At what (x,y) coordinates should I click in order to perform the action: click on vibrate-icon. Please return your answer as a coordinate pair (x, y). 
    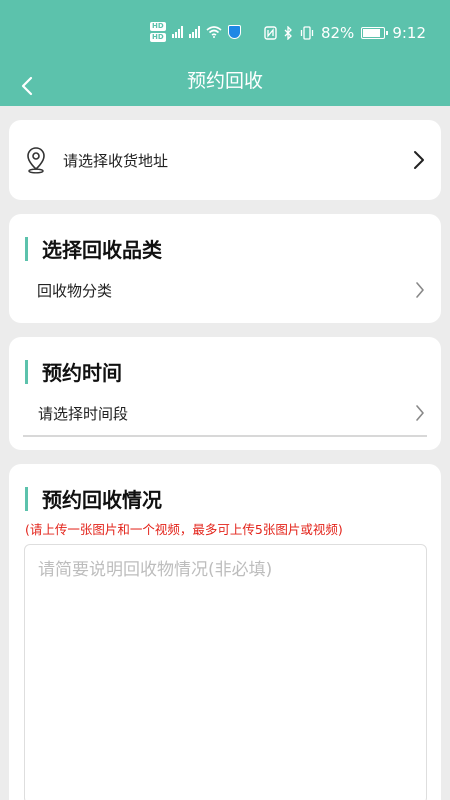
    Looking at the image, I should click on (307, 33).